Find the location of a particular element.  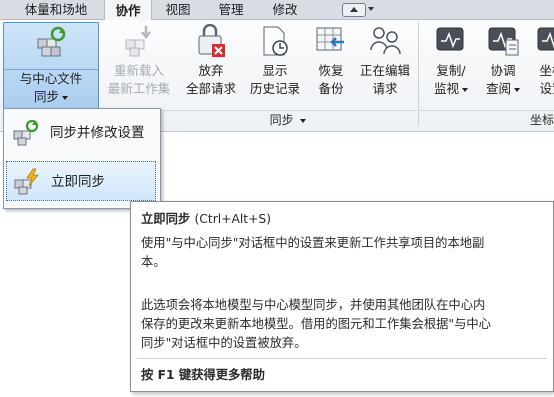

sync-with-central-label-1: 与中心文件 is located at coordinates (51, 78).